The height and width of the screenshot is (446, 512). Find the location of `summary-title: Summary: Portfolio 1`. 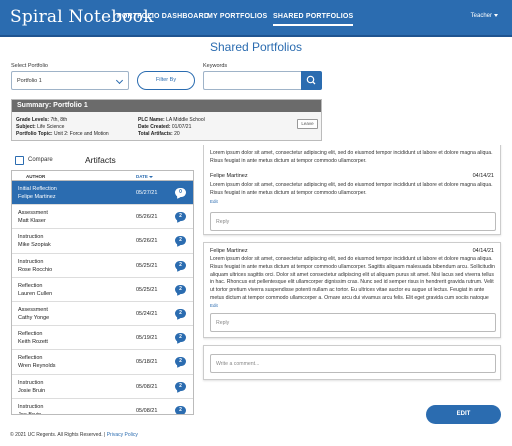

summary-title: Summary: Portfolio 1 is located at coordinates (166, 106).